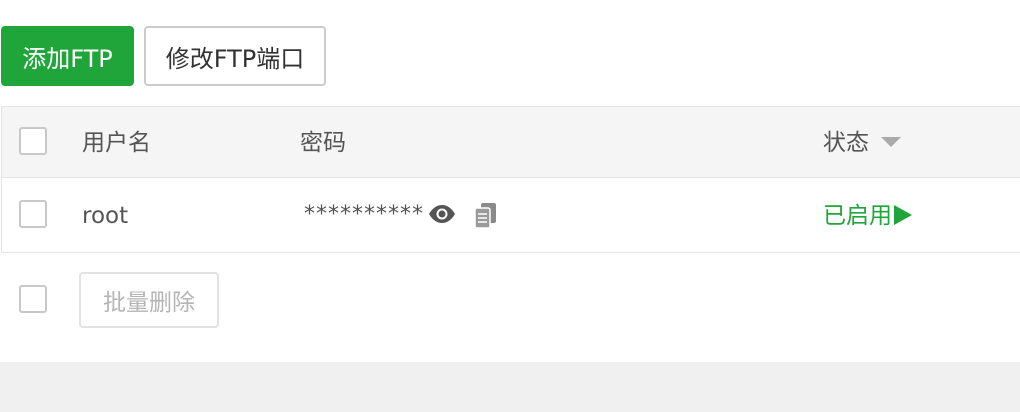  I want to click on play-icon, so click(903, 214).